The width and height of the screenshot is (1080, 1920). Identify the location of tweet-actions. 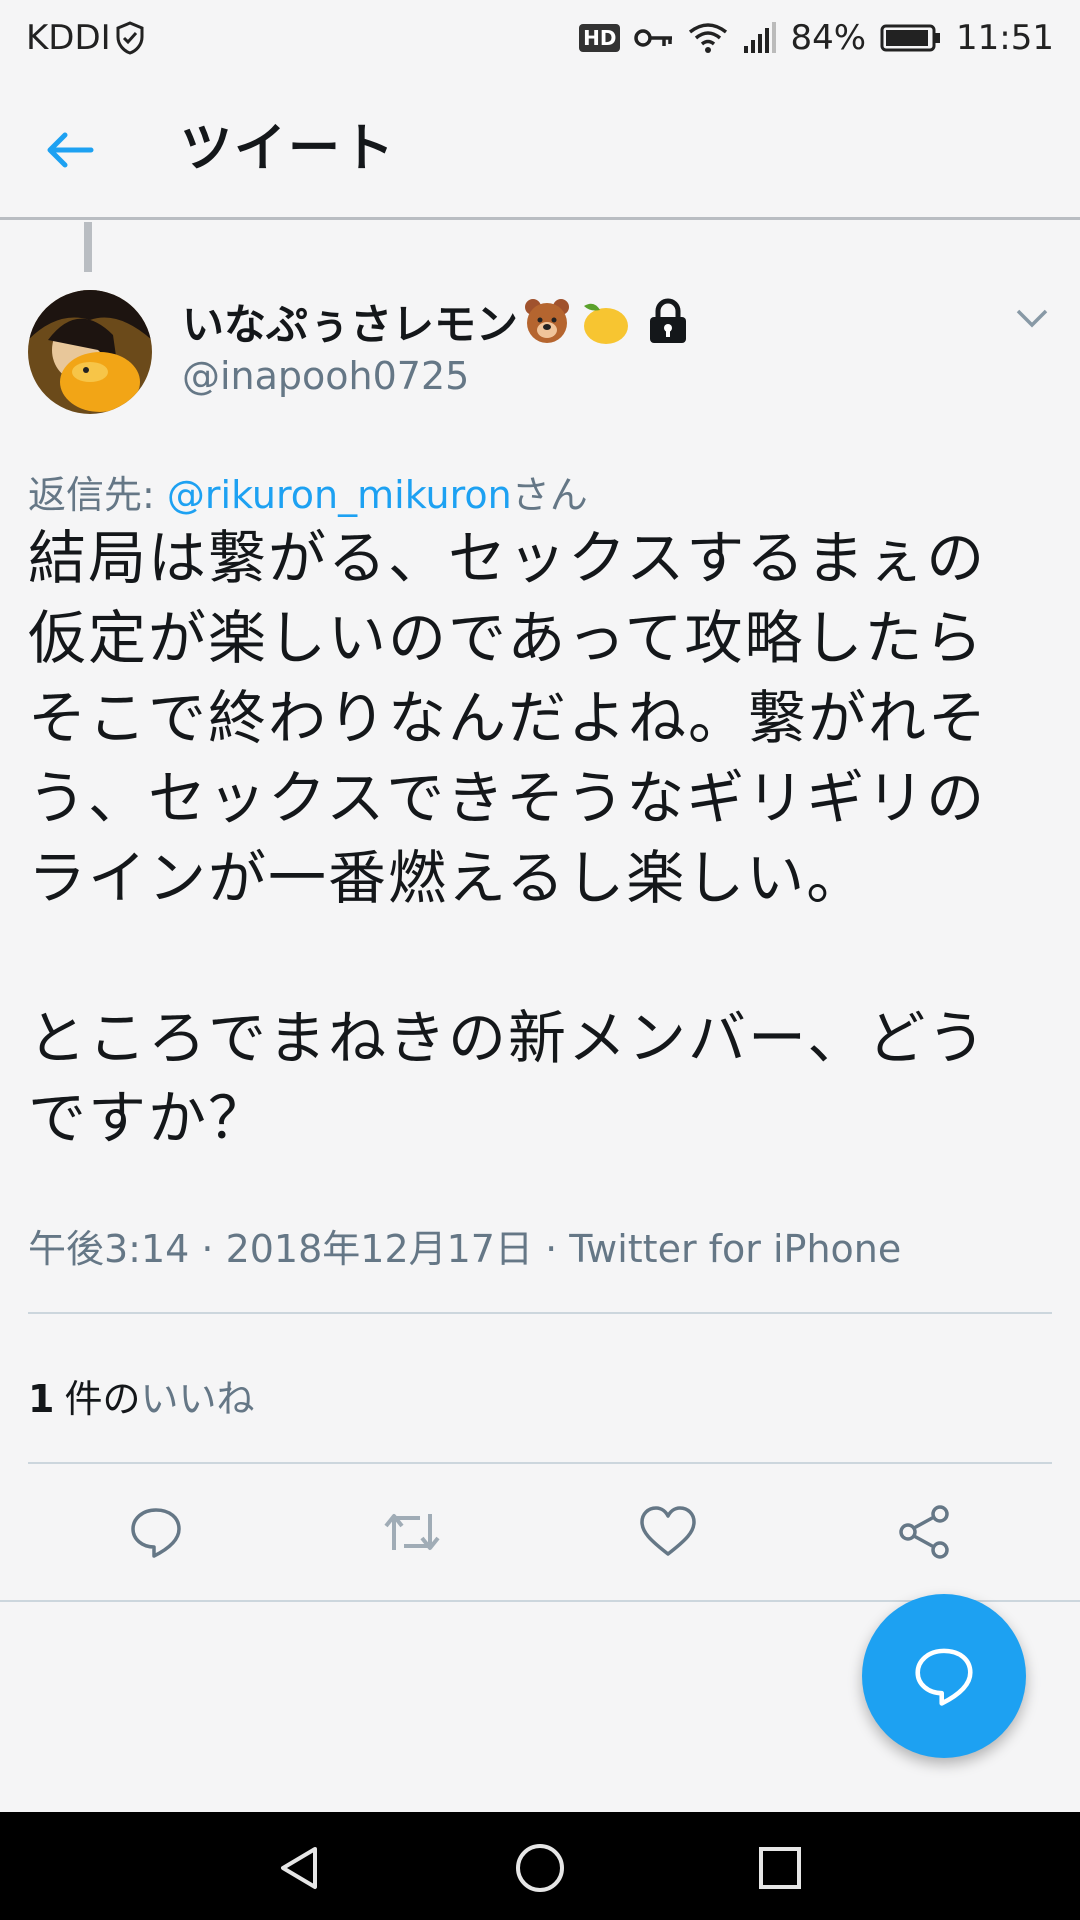
(540, 1532).